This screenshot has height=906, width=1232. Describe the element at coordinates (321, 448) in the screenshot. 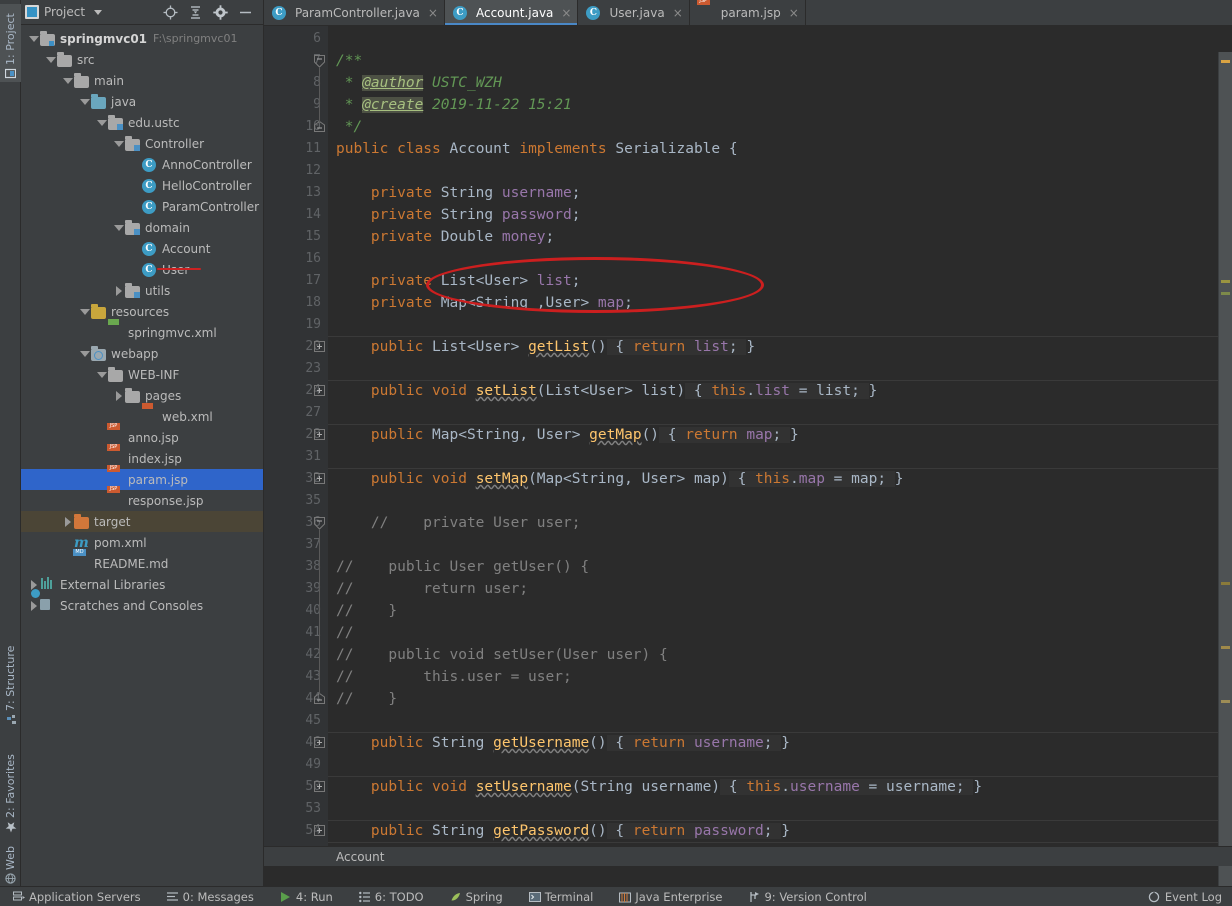

I see `fold-markers` at that location.